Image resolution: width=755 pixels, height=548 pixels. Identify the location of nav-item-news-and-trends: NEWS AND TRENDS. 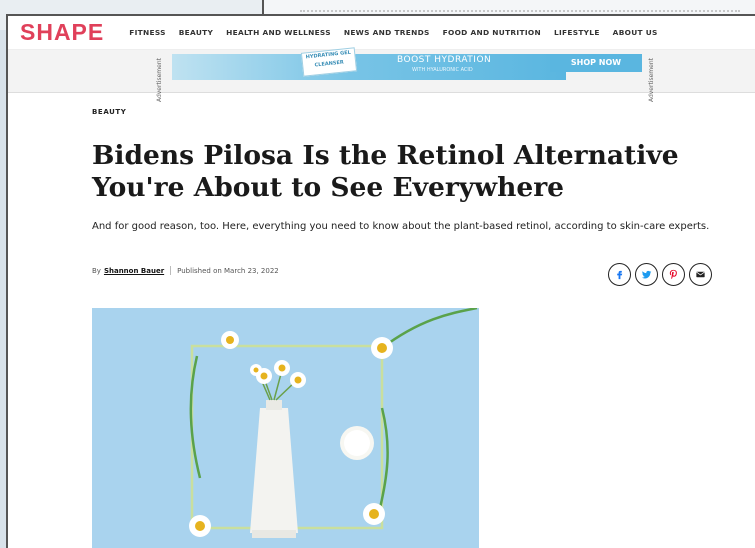
(387, 32).